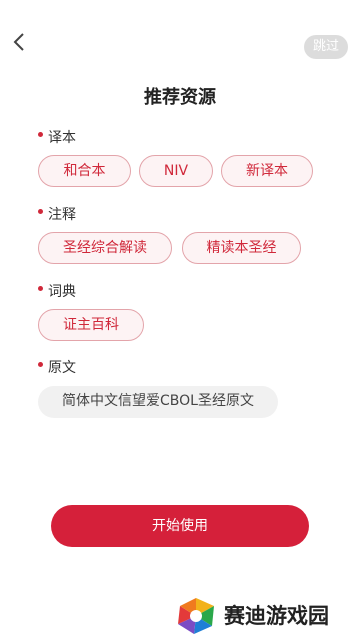 This screenshot has height=644, width=360. Describe the element at coordinates (180, 526) in the screenshot. I see `start-button: 开始使用` at that location.